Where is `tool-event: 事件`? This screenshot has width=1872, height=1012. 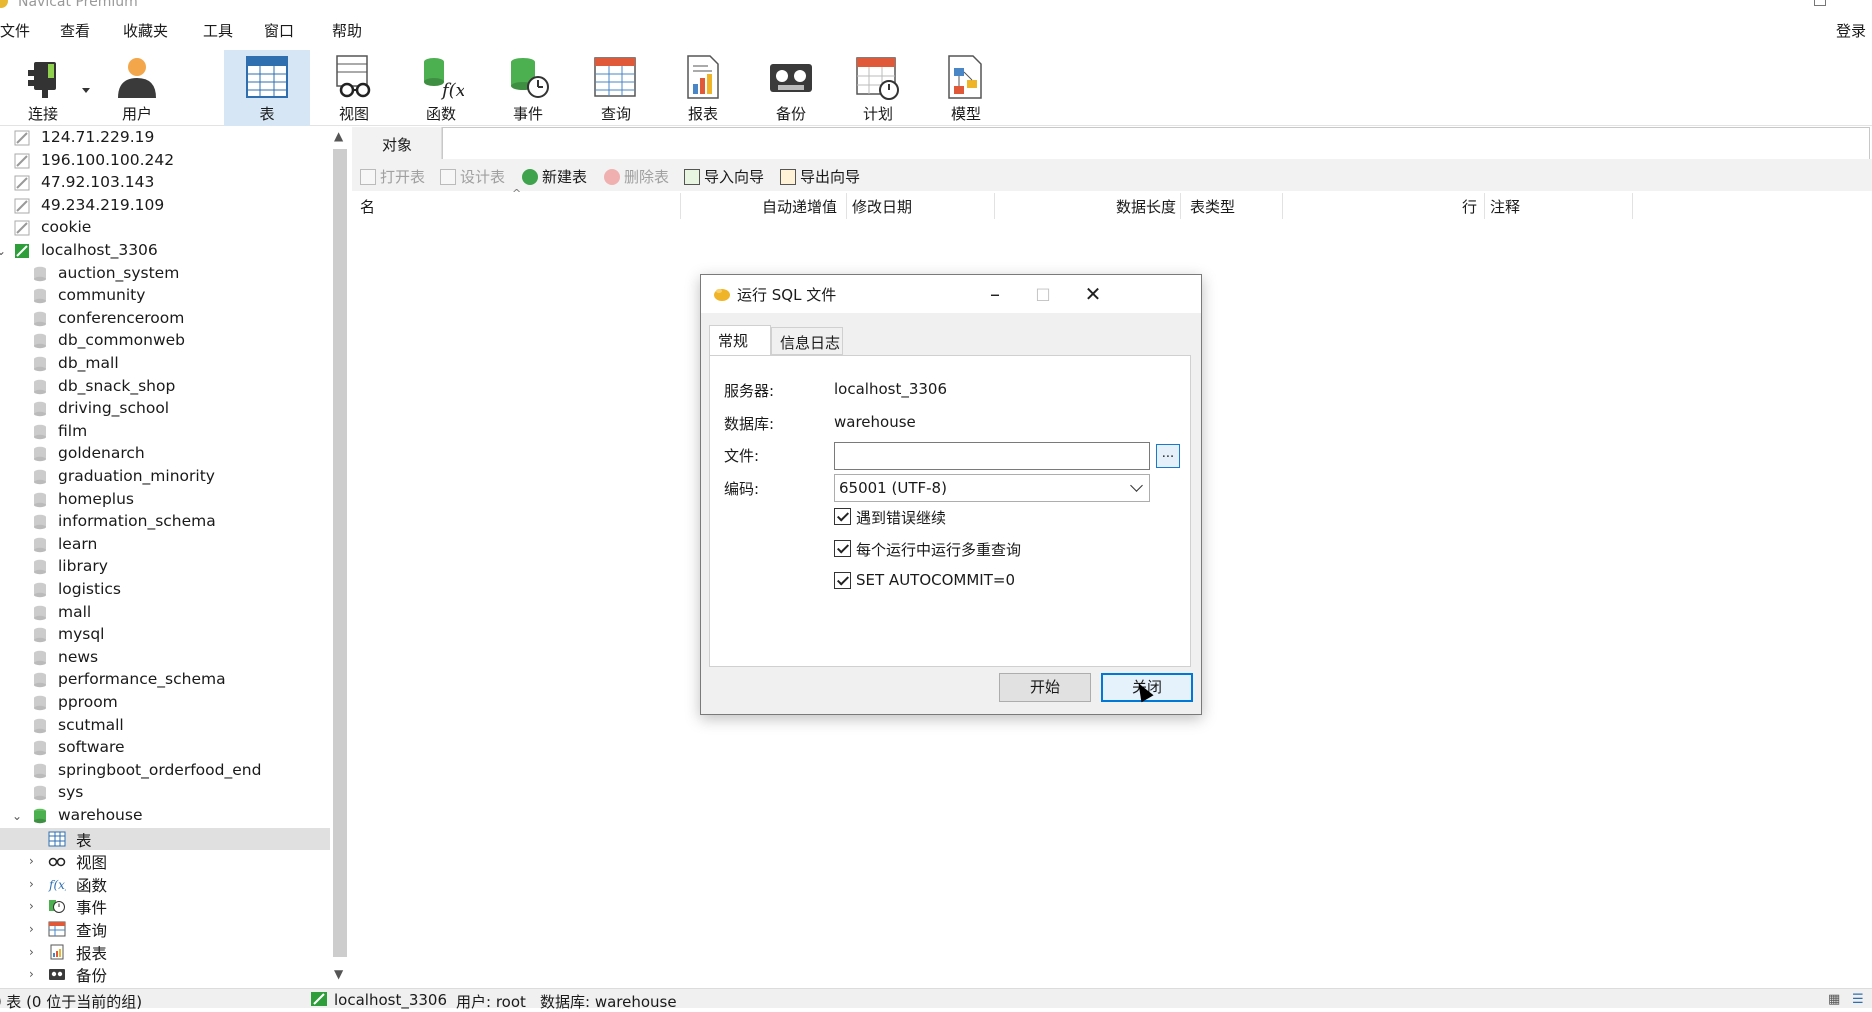 tool-event: 事件 is located at coordinates (528, 88).